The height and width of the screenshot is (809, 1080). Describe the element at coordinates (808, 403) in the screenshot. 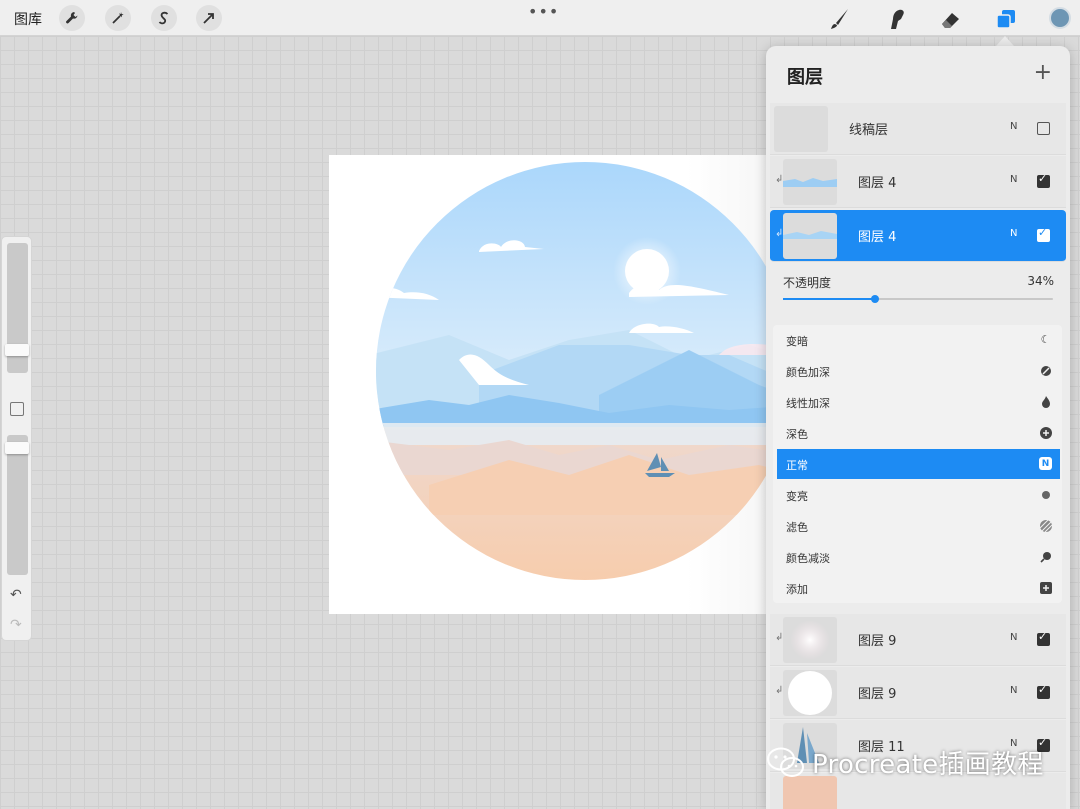

I see `blend-mode-label: 线性加深` at that location.